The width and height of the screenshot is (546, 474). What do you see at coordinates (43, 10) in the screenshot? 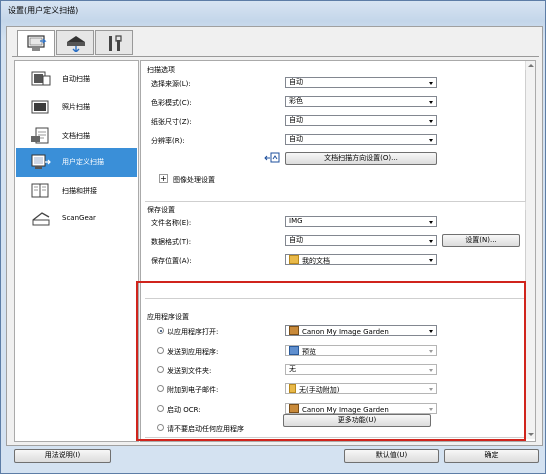
I see `window-title: 设置(用户定义扫描)` at bounding box center [43, 10].